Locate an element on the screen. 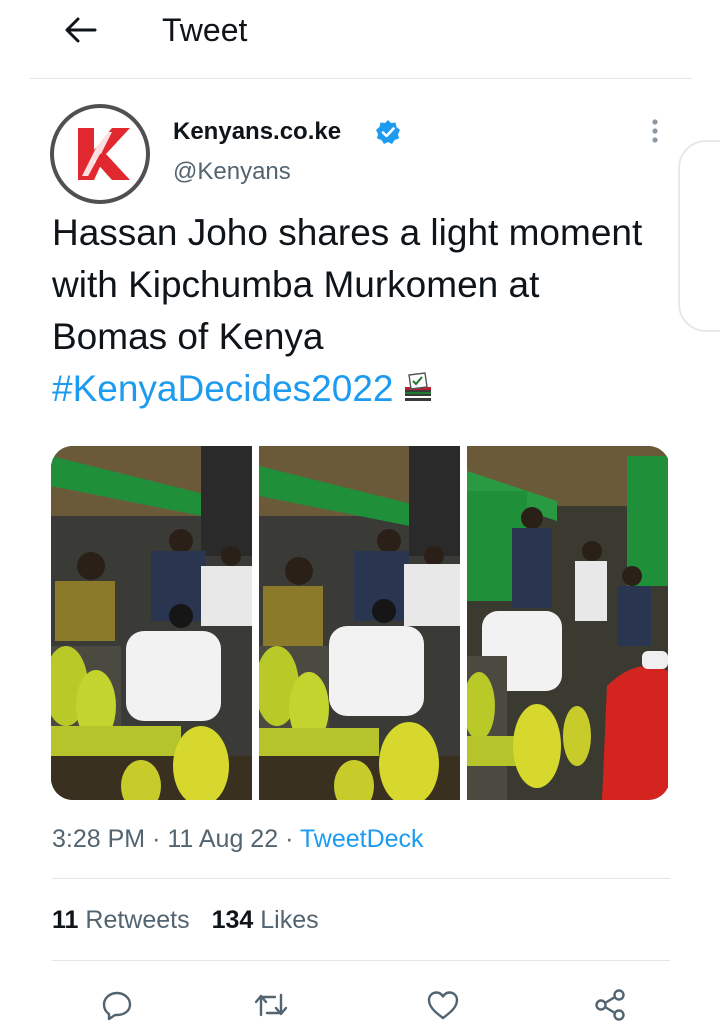 Image resolution: width=720 pixels, height=1025 pixels. more-options-button is located at coordinates (655, 131).